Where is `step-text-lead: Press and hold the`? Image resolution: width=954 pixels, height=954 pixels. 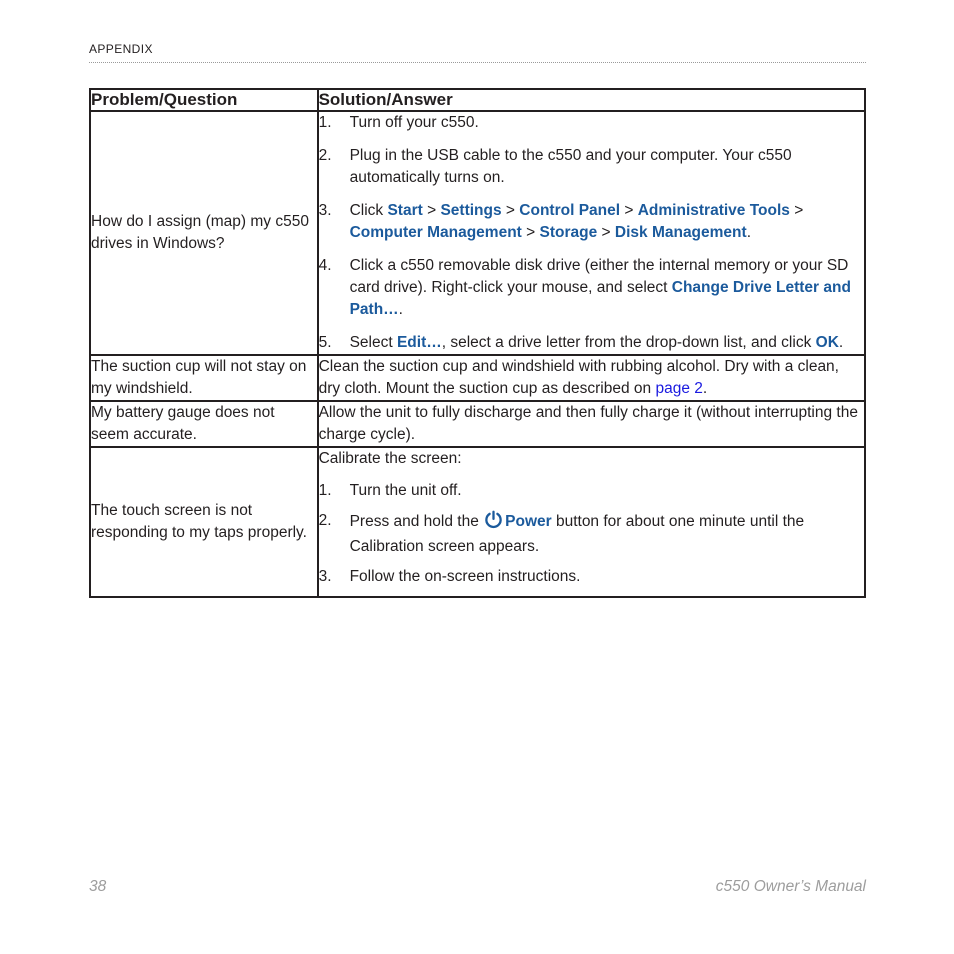
step-text-lead: Press and hold the is located at coordinates (416, 521).